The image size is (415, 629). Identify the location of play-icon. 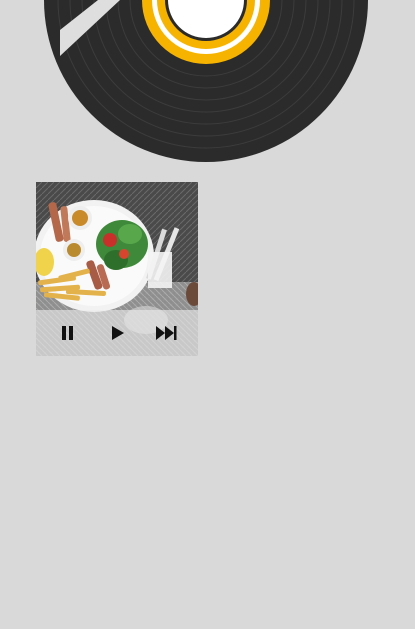
(117, 333).